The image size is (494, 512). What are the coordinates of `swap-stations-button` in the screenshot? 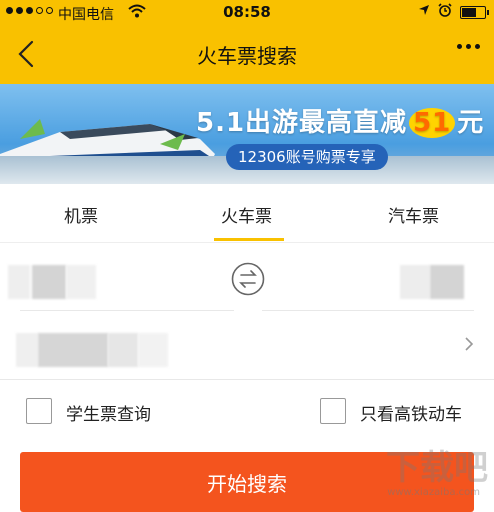 It's located at (248, 279).